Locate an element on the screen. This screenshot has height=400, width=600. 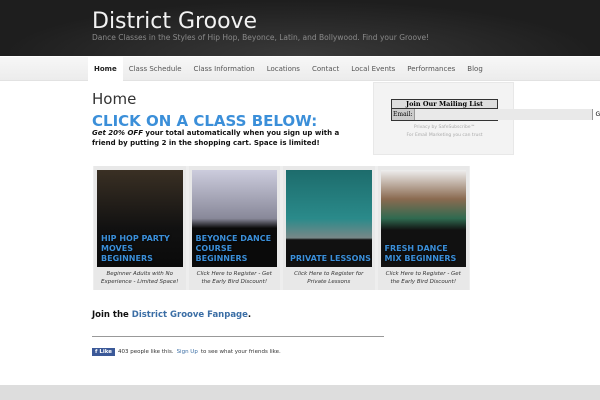
nav-local-events: Local Events is located at coordinates (373, 69).